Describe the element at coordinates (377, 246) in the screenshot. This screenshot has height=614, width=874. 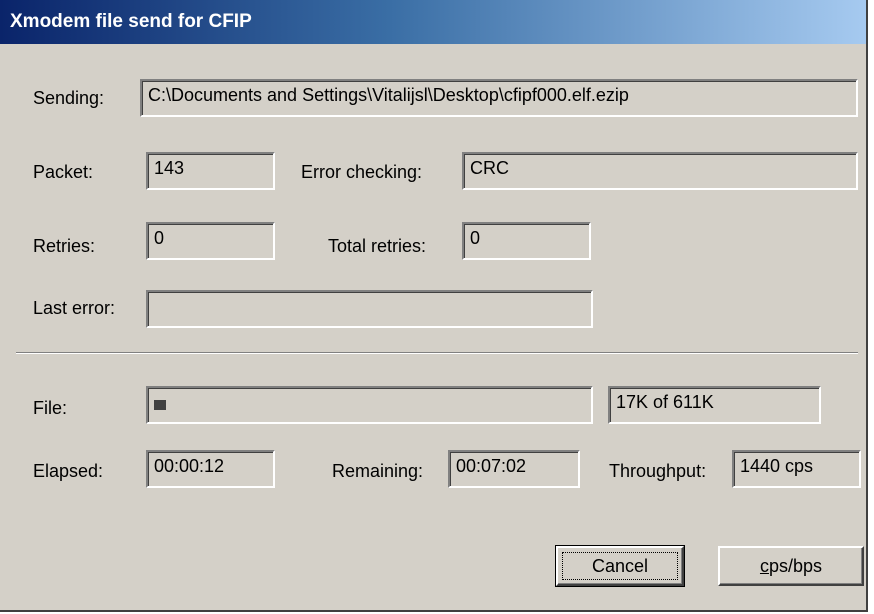
I see `total-retries-label: Total retries:` at that location.